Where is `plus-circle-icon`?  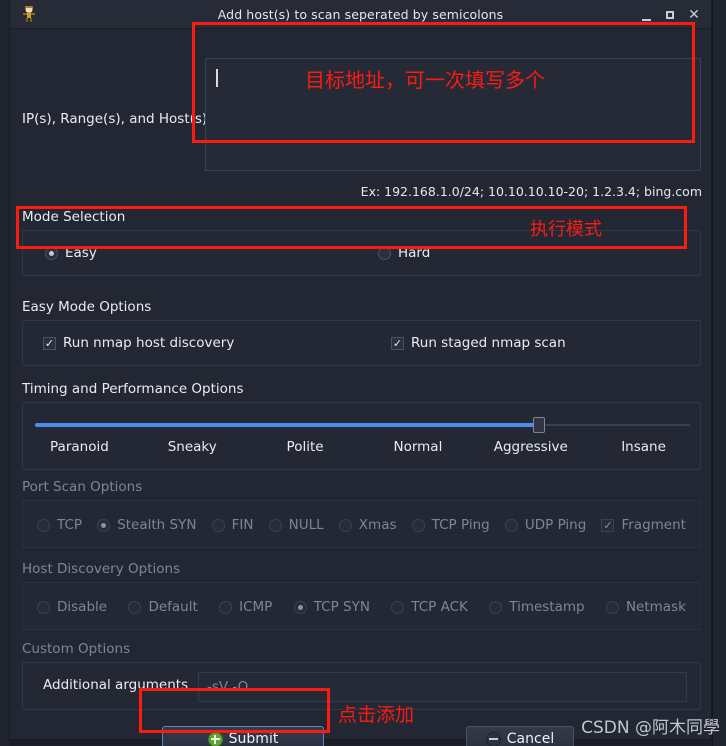 plus-circle-icon is located at coordinates (215, 738).